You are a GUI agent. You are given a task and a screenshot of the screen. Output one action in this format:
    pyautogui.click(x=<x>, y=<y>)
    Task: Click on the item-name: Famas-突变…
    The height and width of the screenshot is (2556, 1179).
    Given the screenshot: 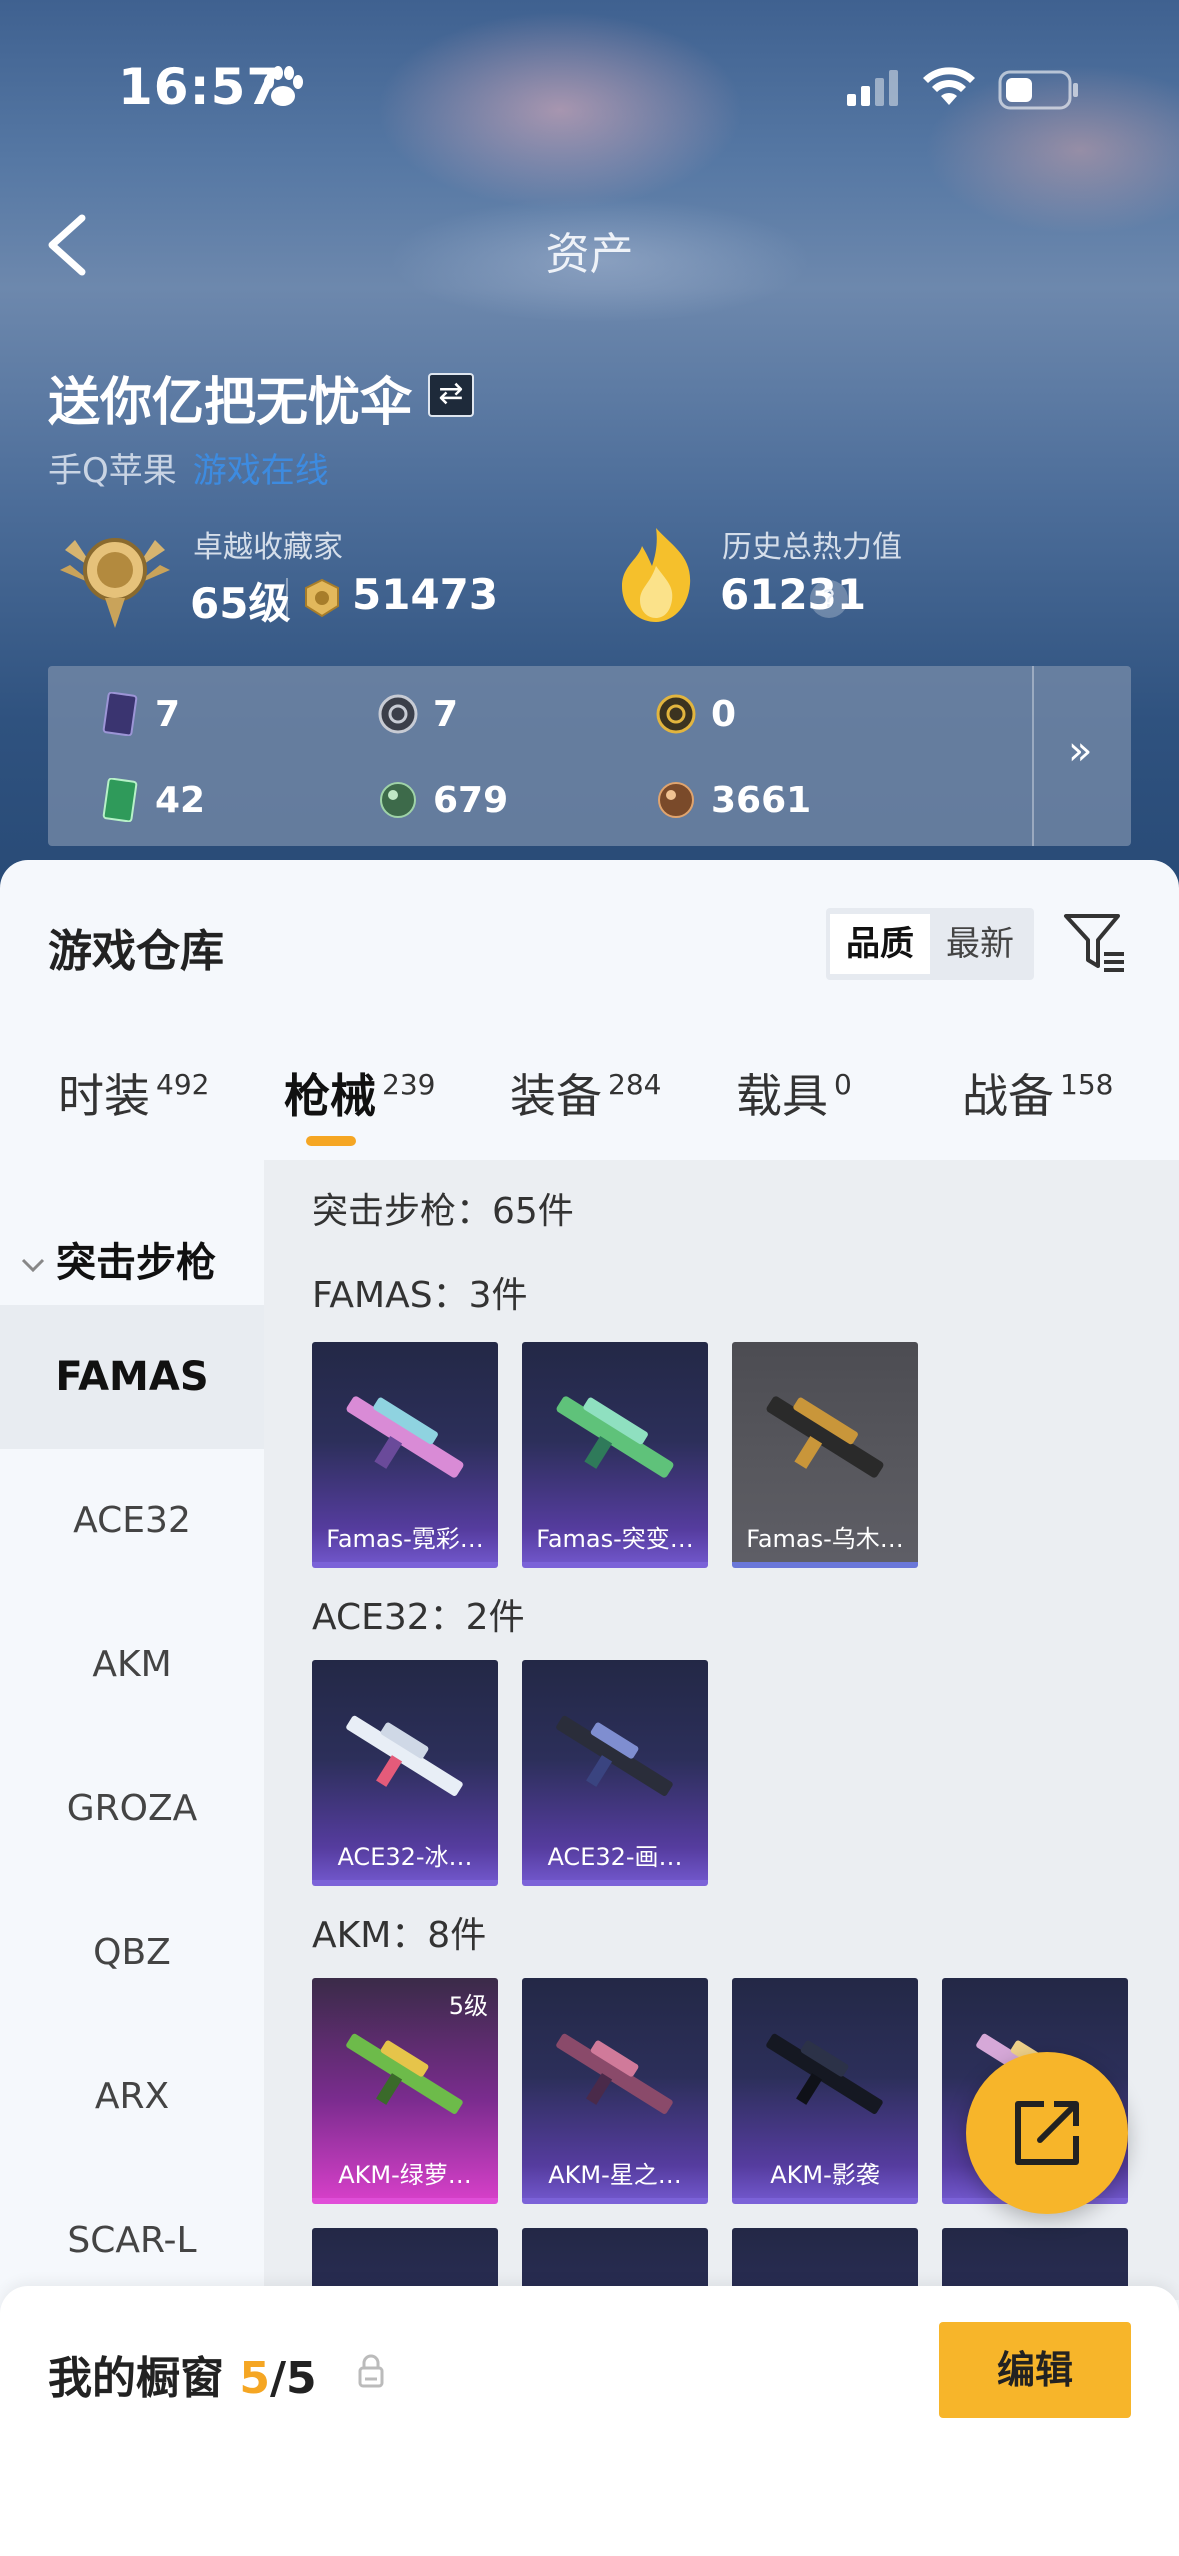 What is the action you would take?
    pyautogui.click(x=615, y=1539)
    